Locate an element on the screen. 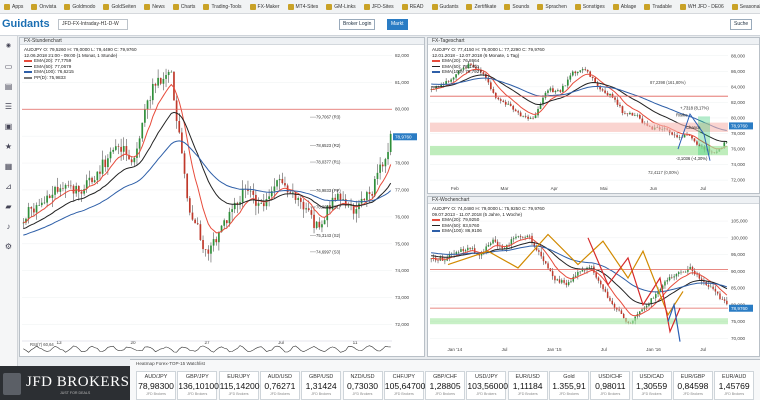 The image size is (760, 400). bookmark-item: Goldmodo is located at coordinates (79, 6).